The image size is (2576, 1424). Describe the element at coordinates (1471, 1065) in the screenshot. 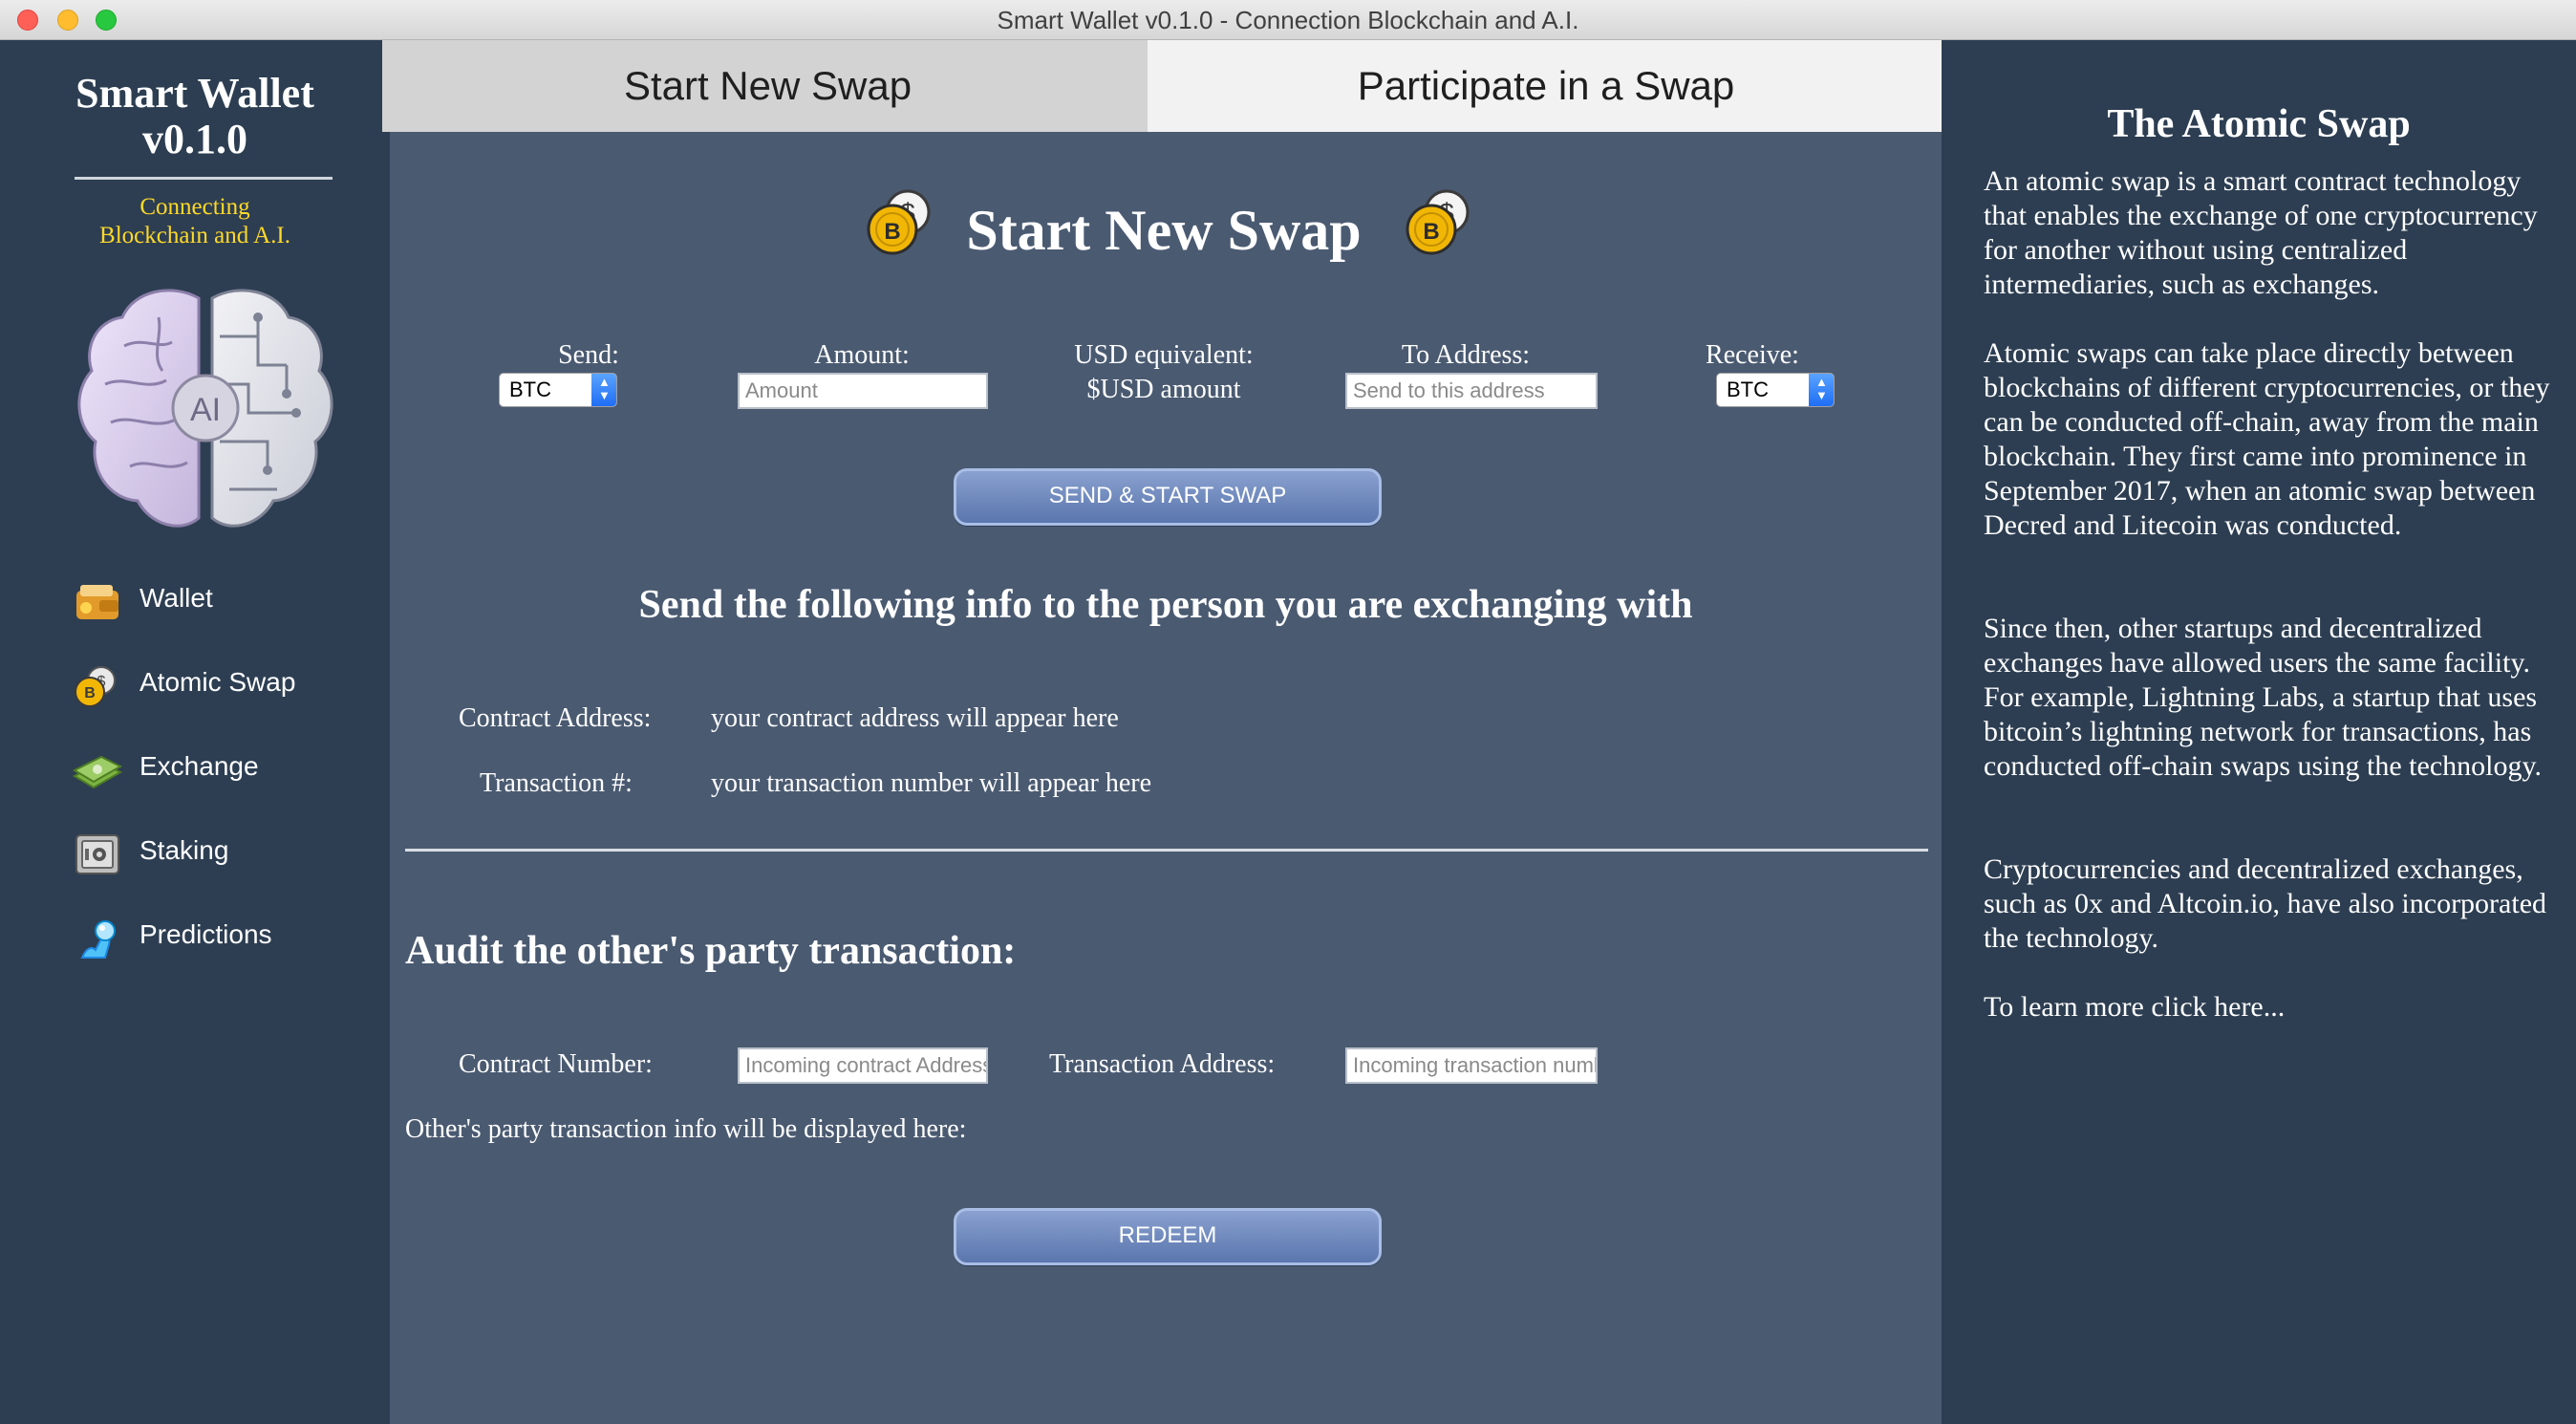

I see `transaction-address-input: Incoming transaction number` at that location.